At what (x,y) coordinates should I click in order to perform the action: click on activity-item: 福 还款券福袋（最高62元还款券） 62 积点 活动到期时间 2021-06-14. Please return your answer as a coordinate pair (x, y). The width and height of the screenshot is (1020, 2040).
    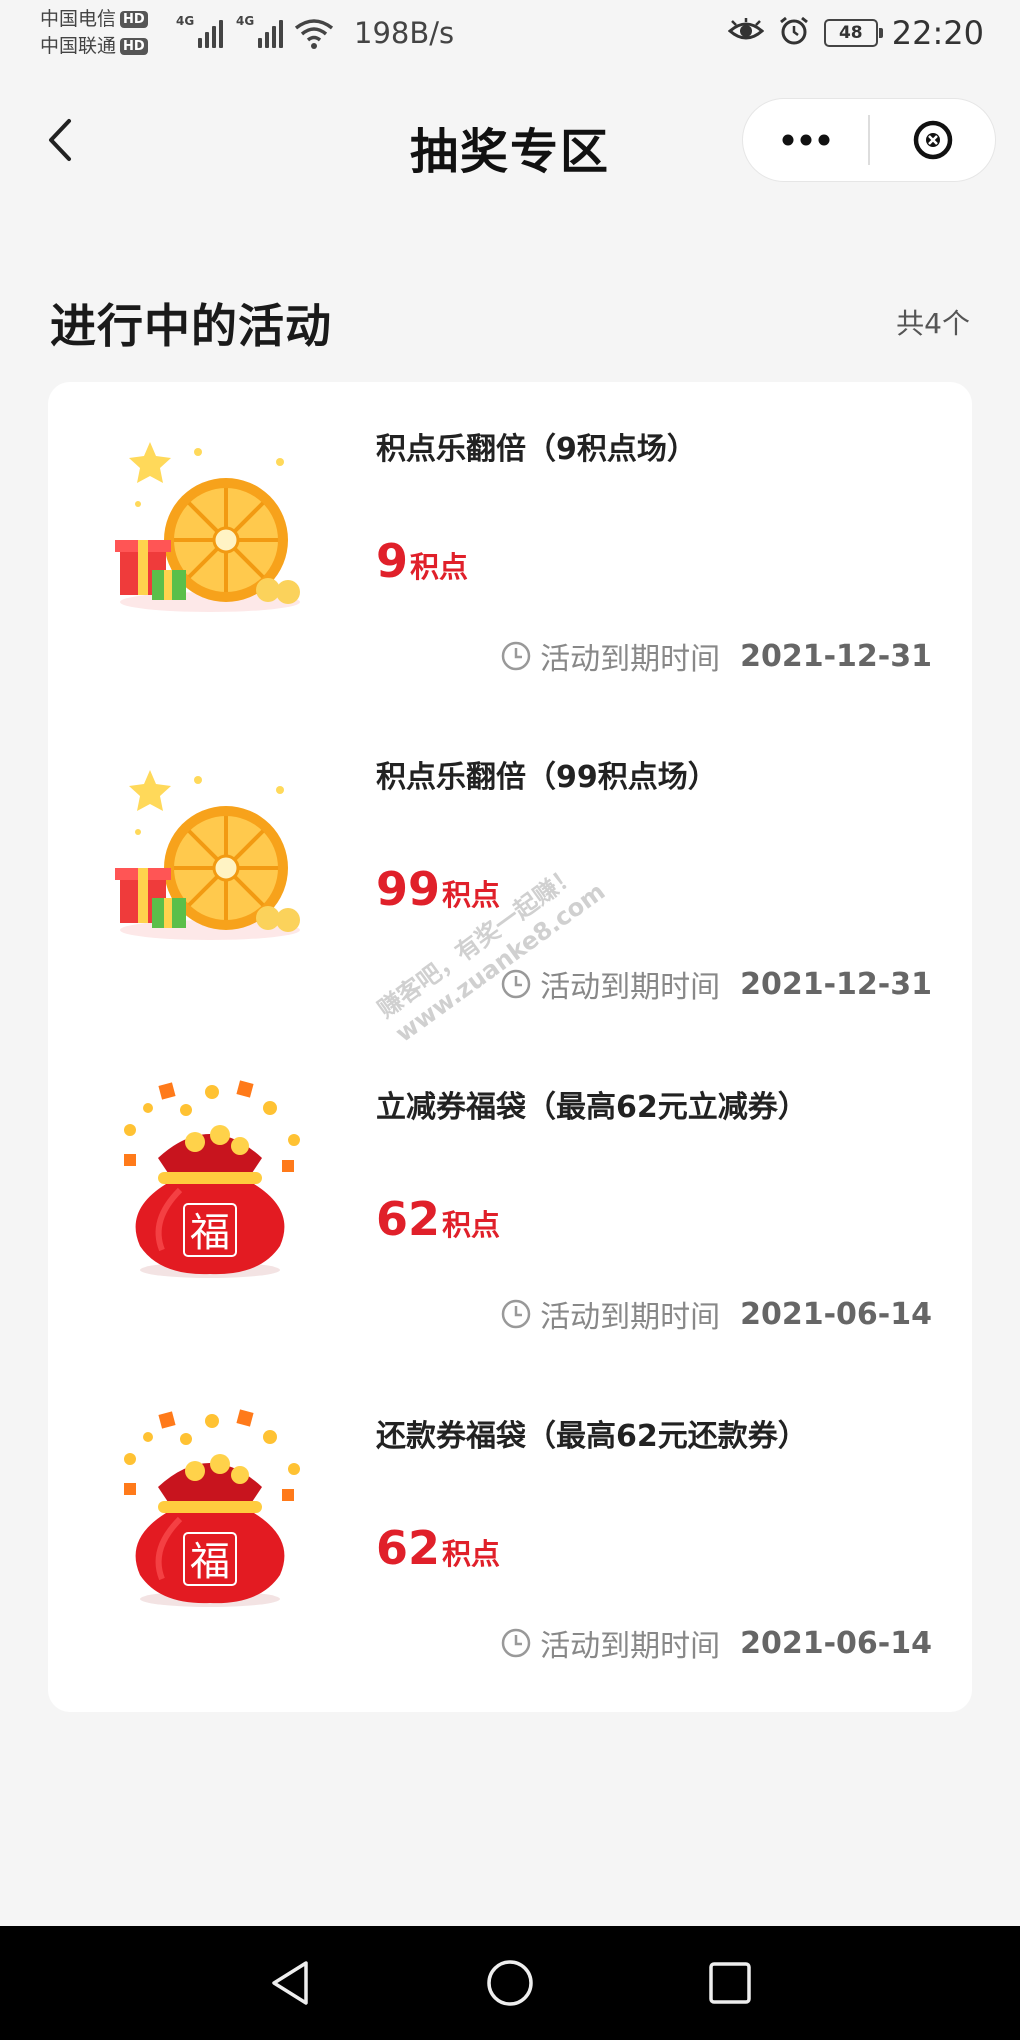
    Looking at the image, I should click on (510, 1529).